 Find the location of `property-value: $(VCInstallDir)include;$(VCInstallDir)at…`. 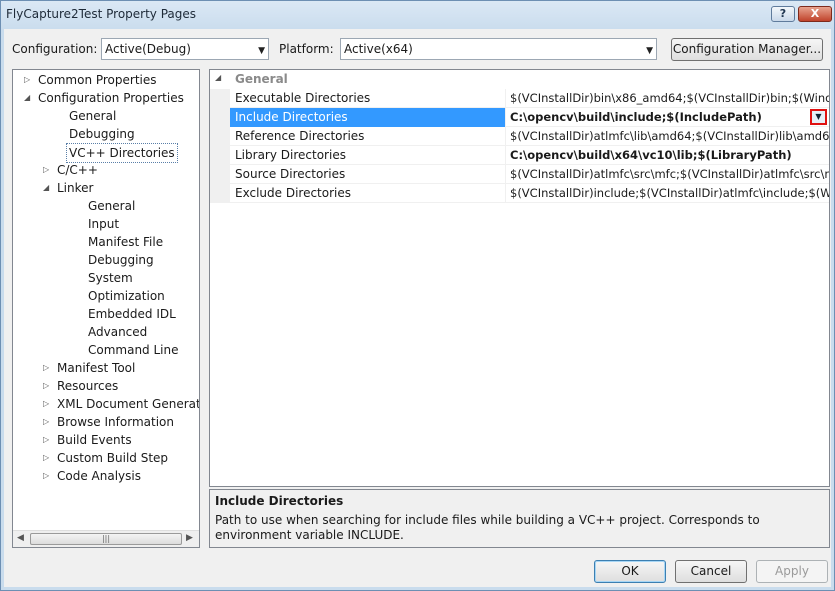

property-value: $(VCInstallDir)include;$(VCInstallDir)at… is located at coordinates (668, 193).